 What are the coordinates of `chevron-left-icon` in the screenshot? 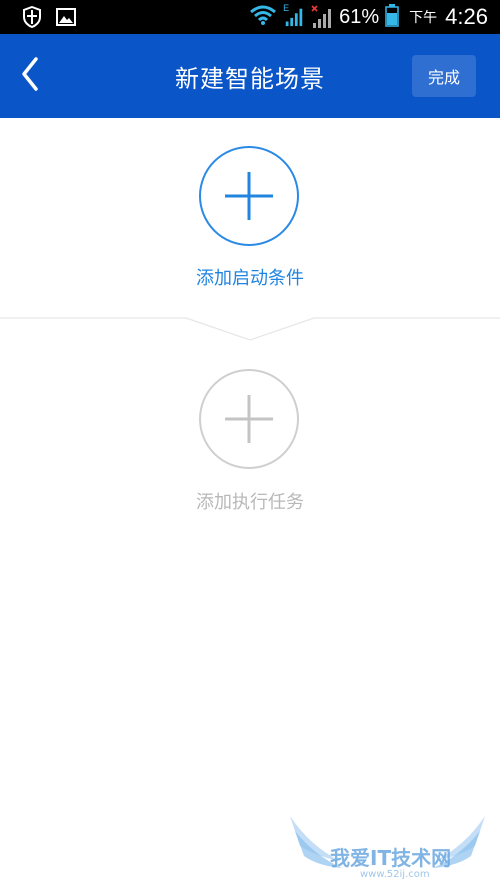 It's located at (30, 76).